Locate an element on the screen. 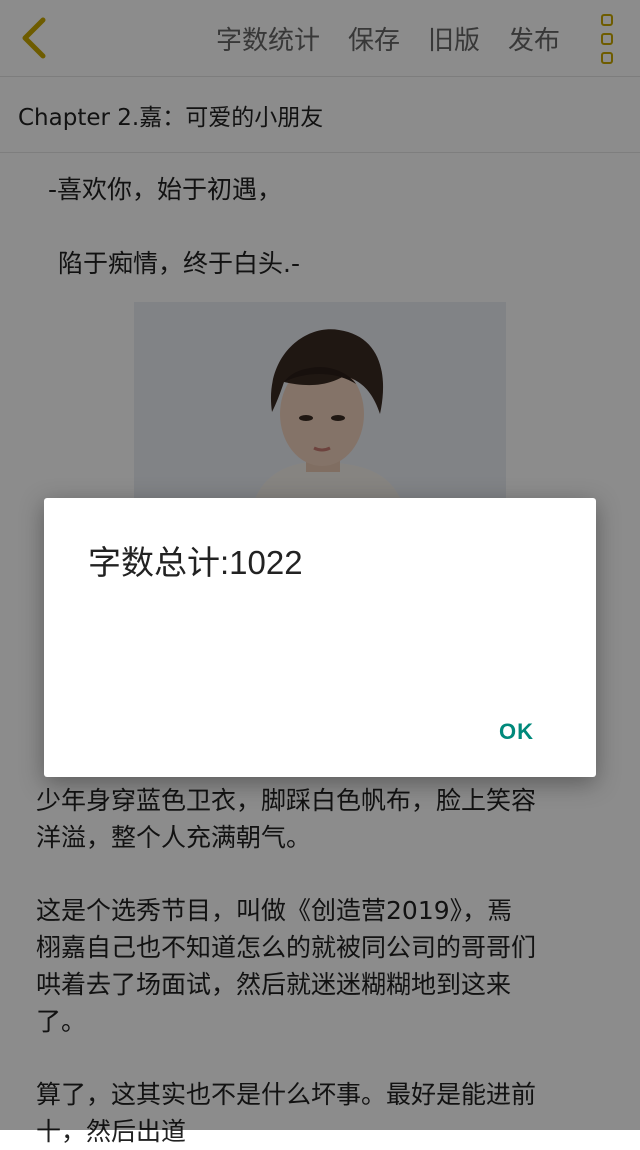 The width and height of the screenshot is (640, 1150). word-count-message: 字数总计:1022 is located at coordinates (195, 562).